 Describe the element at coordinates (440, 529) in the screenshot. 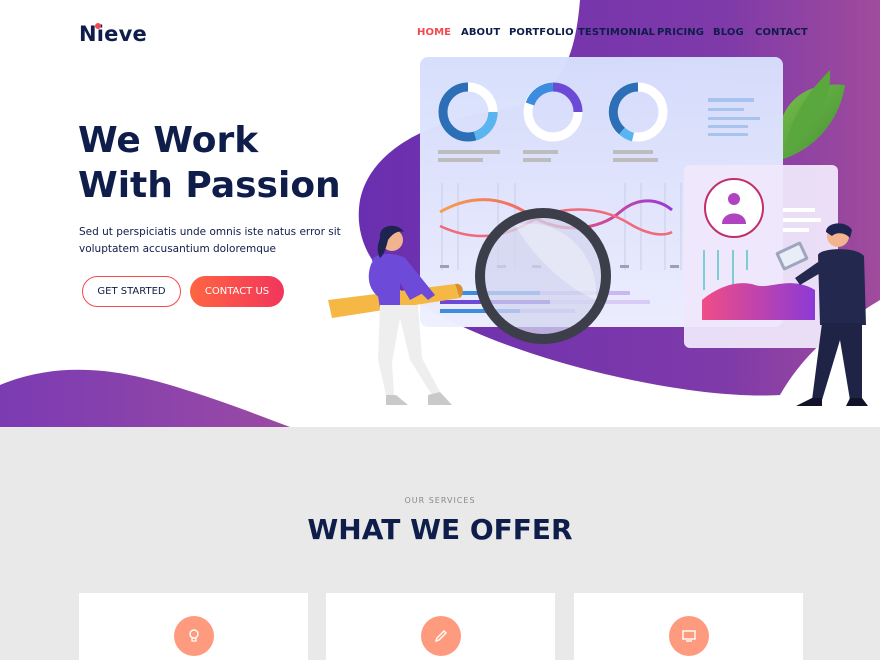

I see `services-title: WHAT WE OFFER` at that location.